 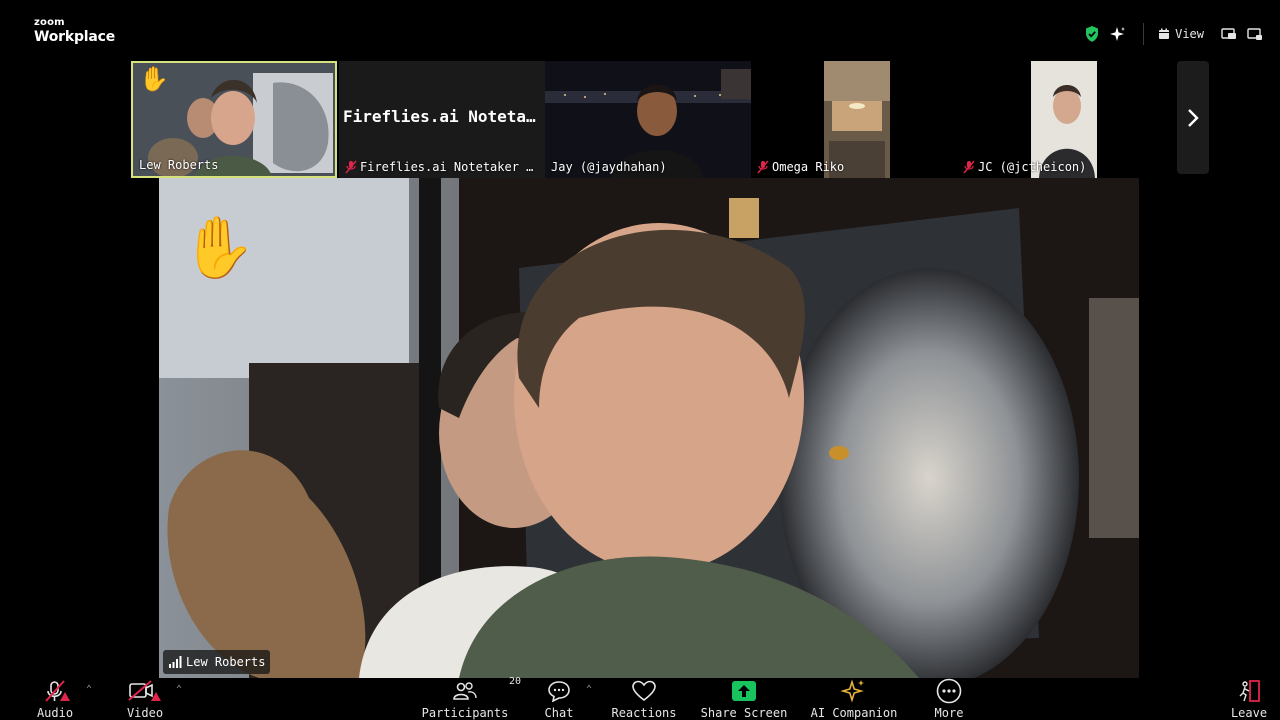 I want to click on minimize-window-icon, so click(x=1255, y=34).